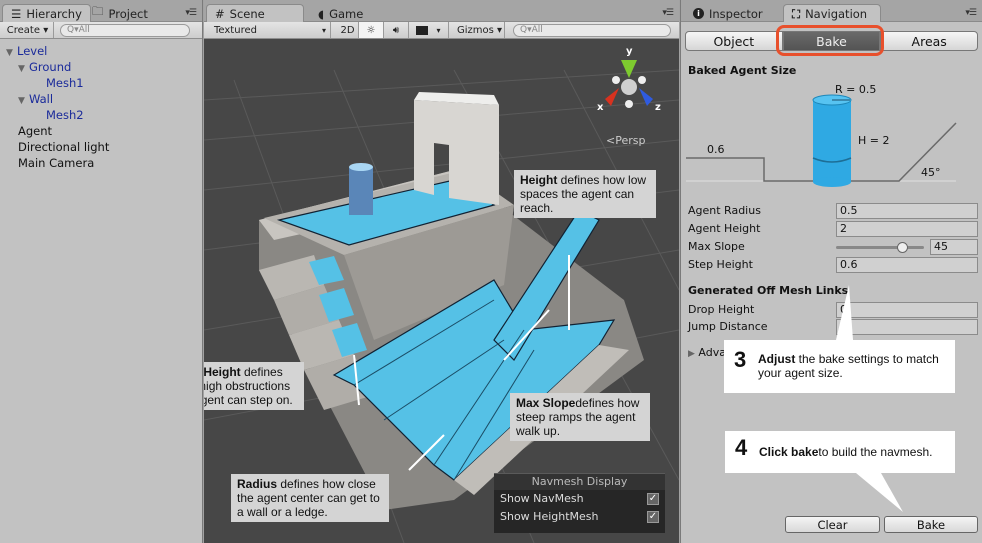  What do you see at coordinates (832, 141) in the screenshot?
I see `diagram-agent-cylinder` at bounding box center [832, 141].